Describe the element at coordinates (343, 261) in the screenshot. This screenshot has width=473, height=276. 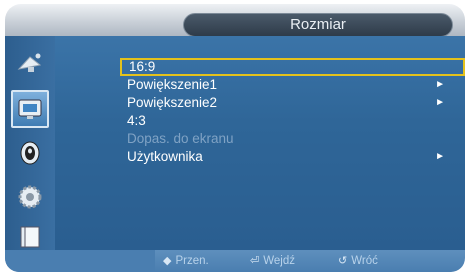
I see `return-icon: ↺` at that location.